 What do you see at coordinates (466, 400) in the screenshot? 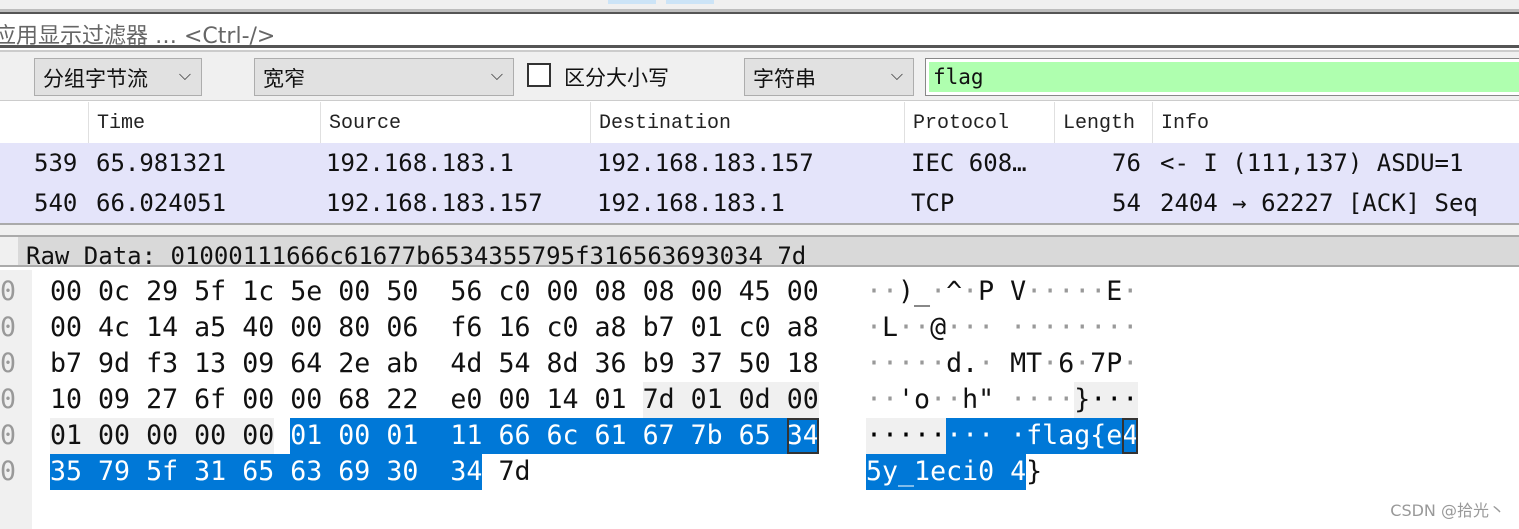
I see `hex-byte: e0` at bounding box center [466, 400].